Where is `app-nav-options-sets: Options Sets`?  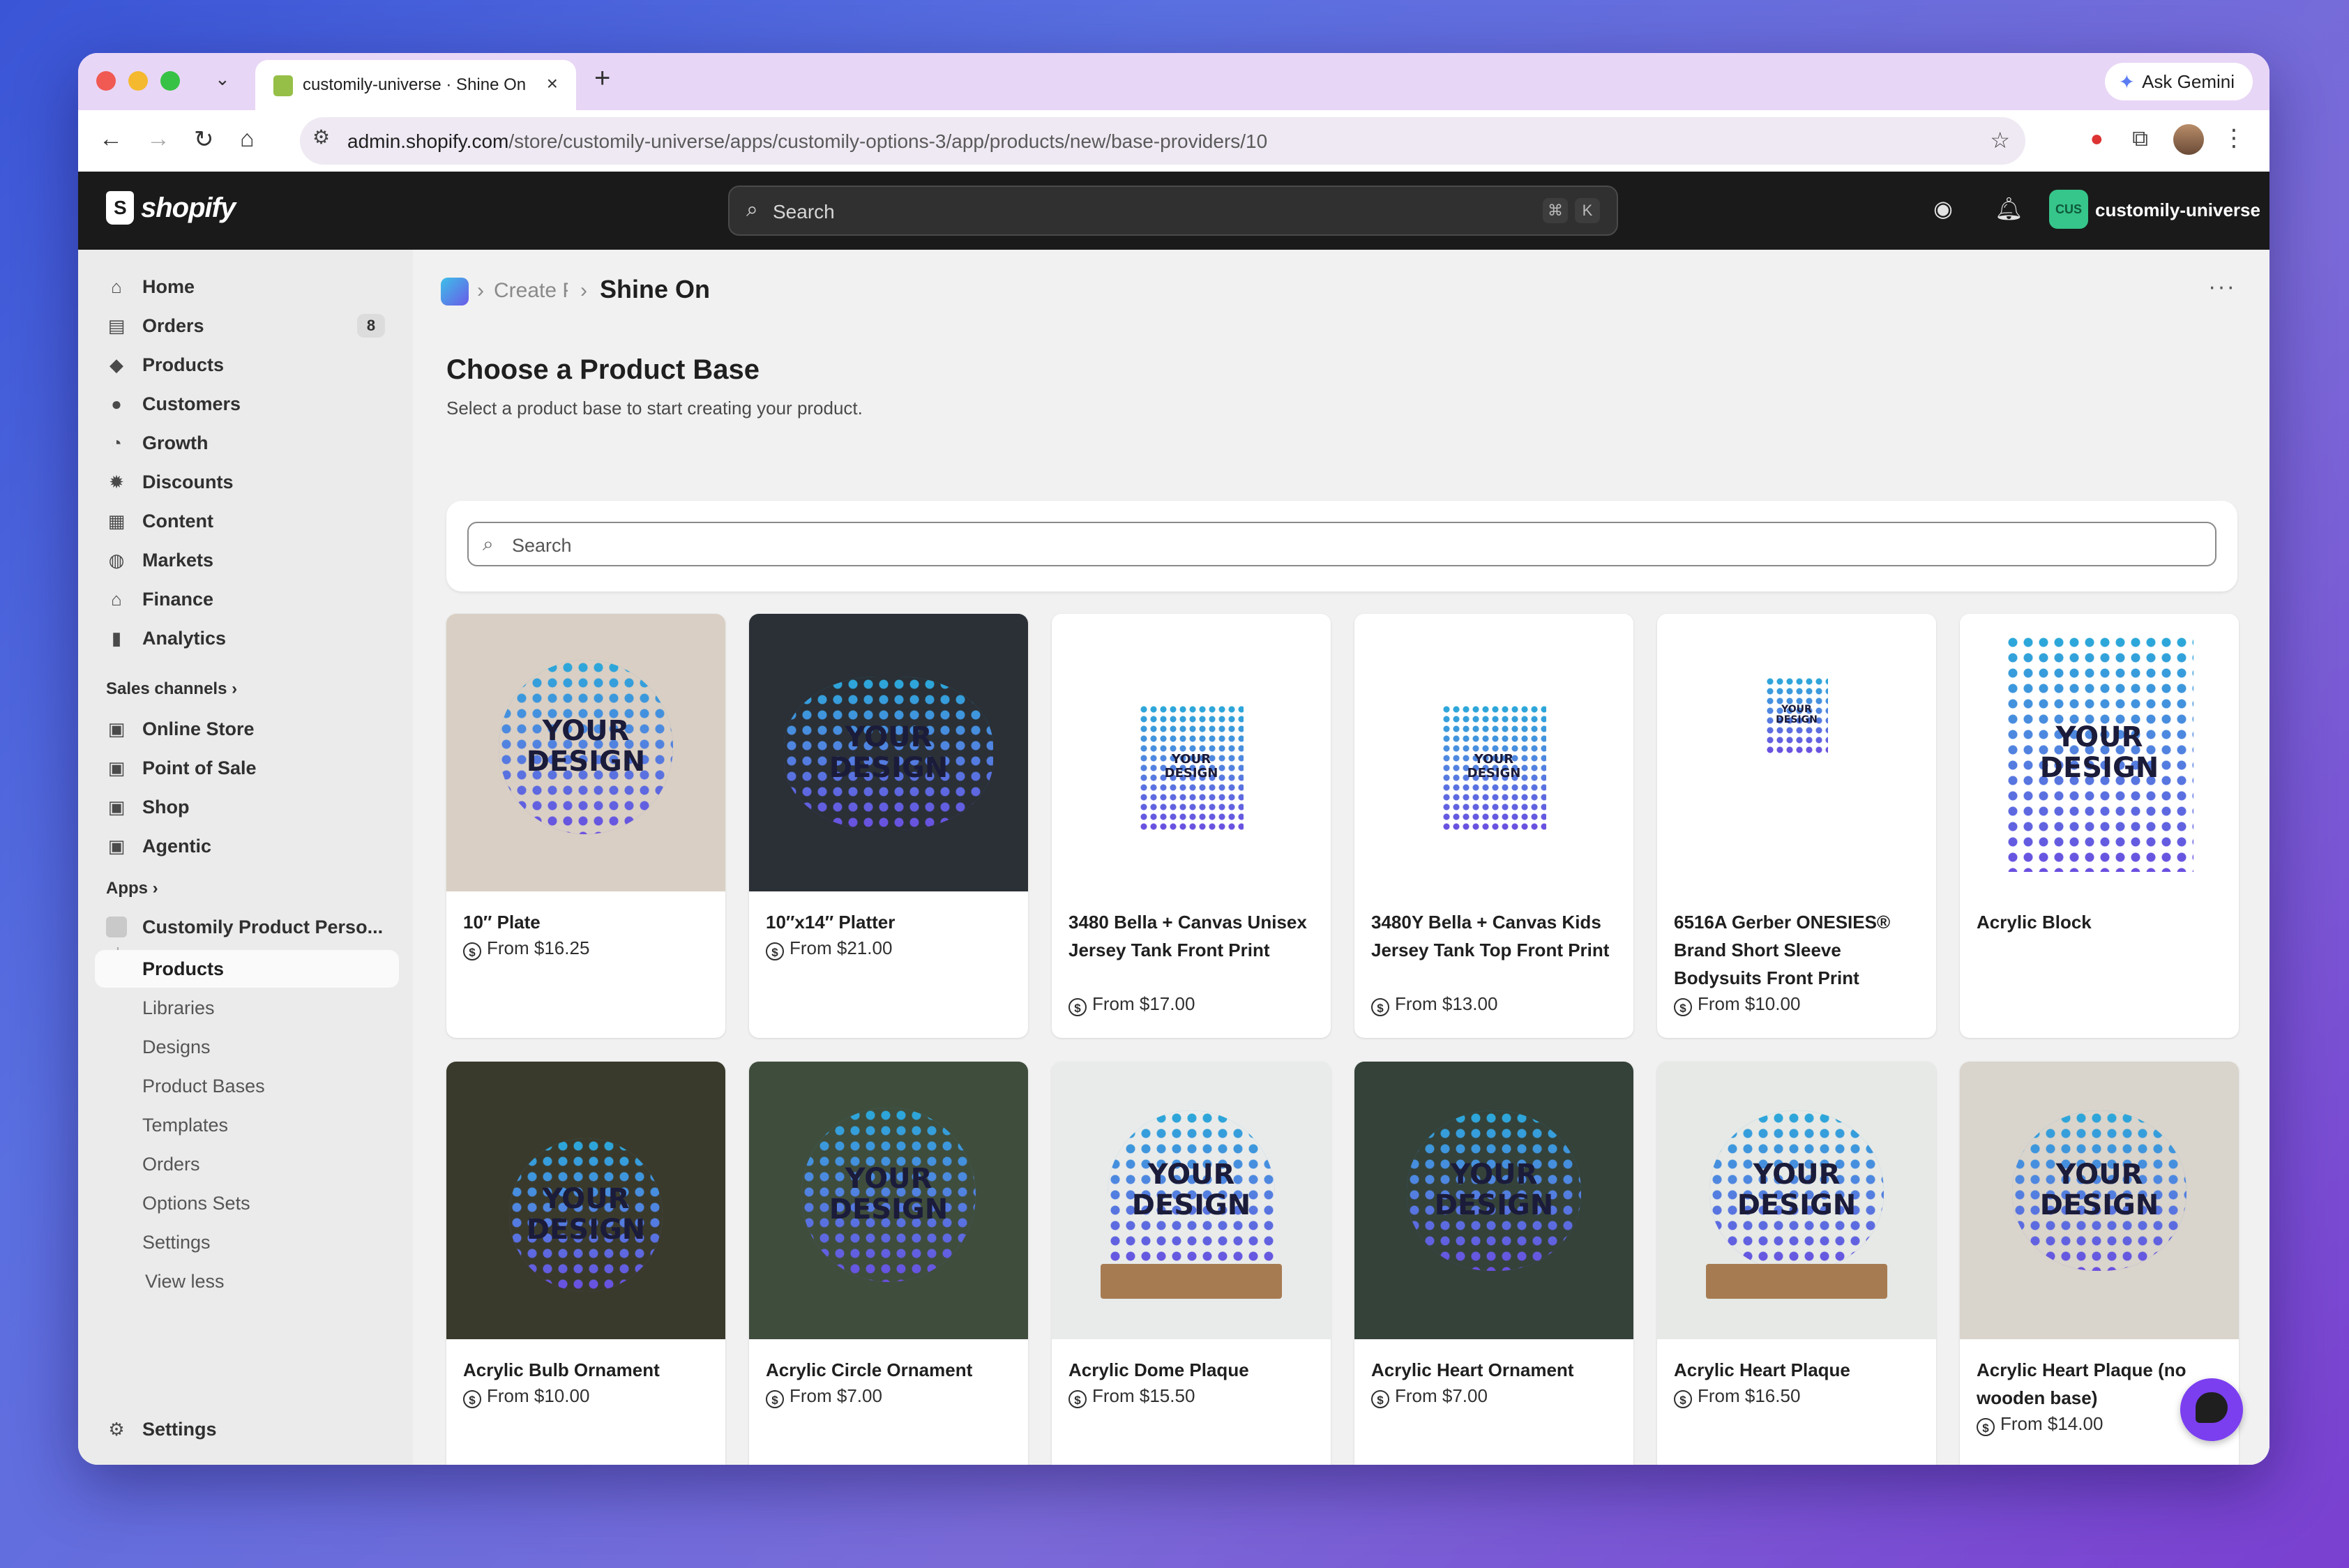
app-nav-options-sets: Options Sets is located at coordinates (196, 1203).